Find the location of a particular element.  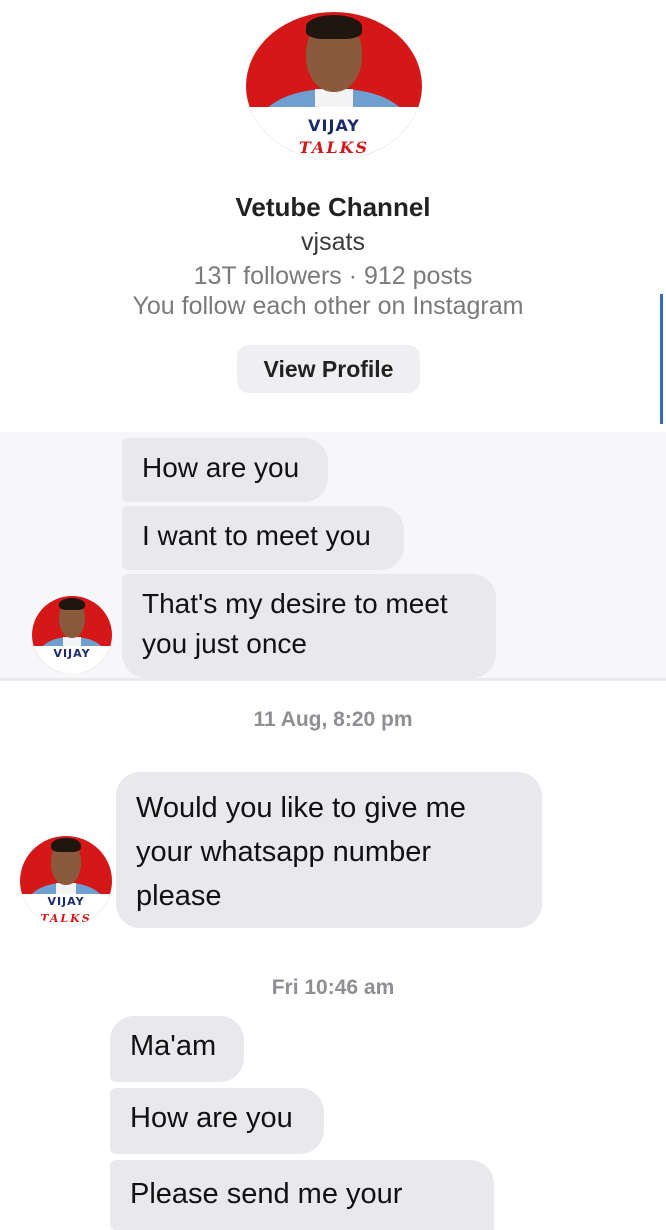

message-timestamp: Fri 10:46 am is located at coordinates (333, 987).